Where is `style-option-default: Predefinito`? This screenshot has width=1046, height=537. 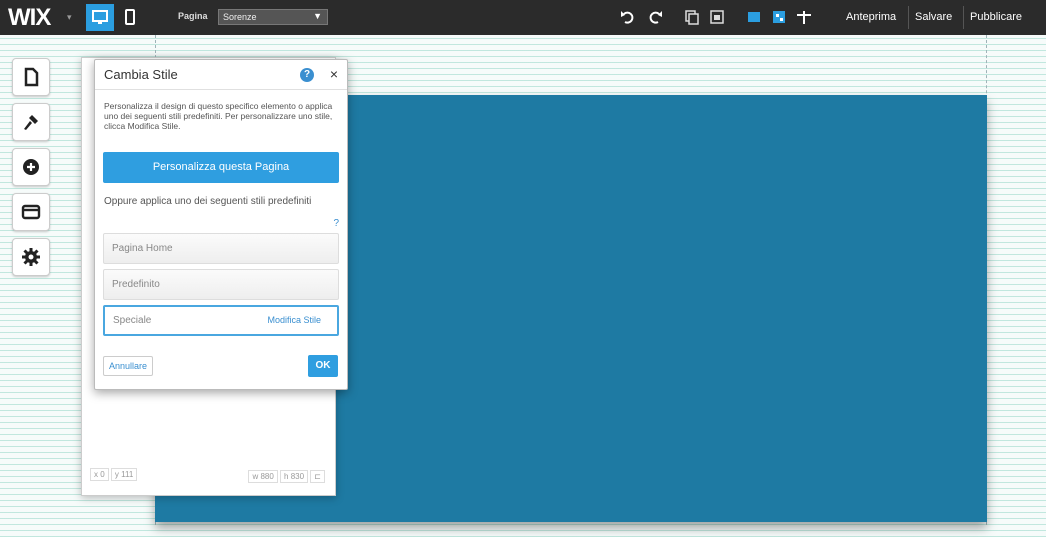
style-option-default: Predefinito is located at coordinates (221, 284).